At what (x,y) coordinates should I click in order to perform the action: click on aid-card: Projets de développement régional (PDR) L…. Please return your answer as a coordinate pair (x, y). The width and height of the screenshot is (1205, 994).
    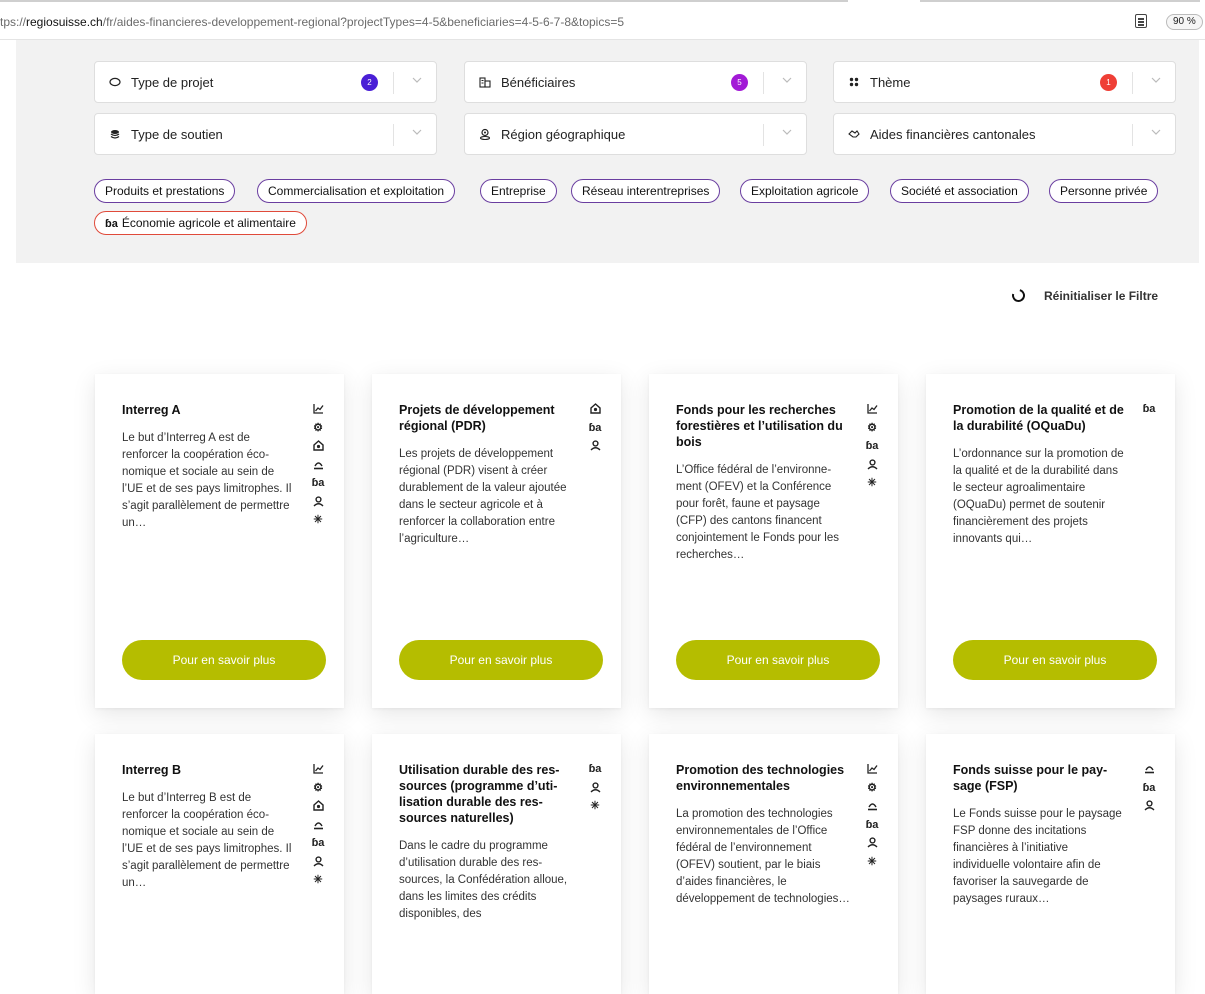
    Looking at the image, I should click on (496, 541).